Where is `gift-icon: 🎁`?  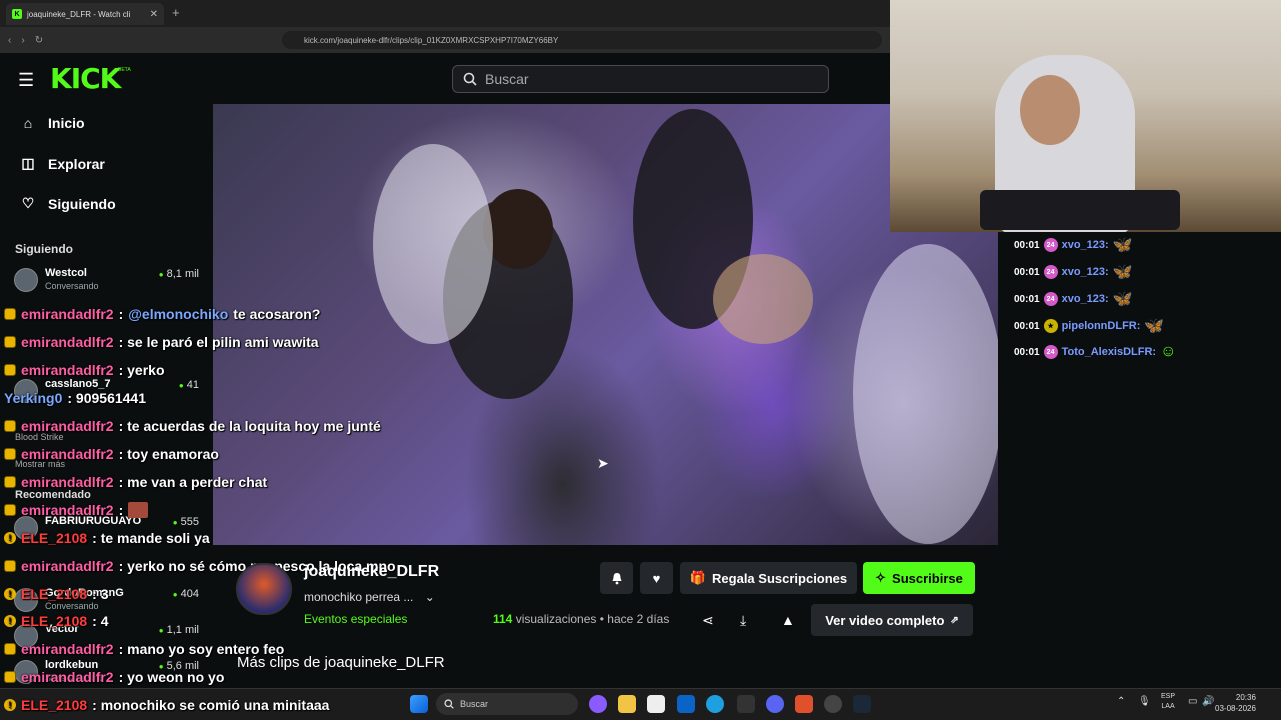
gift-icon: 🎁 is located at coordinates (698, 577).